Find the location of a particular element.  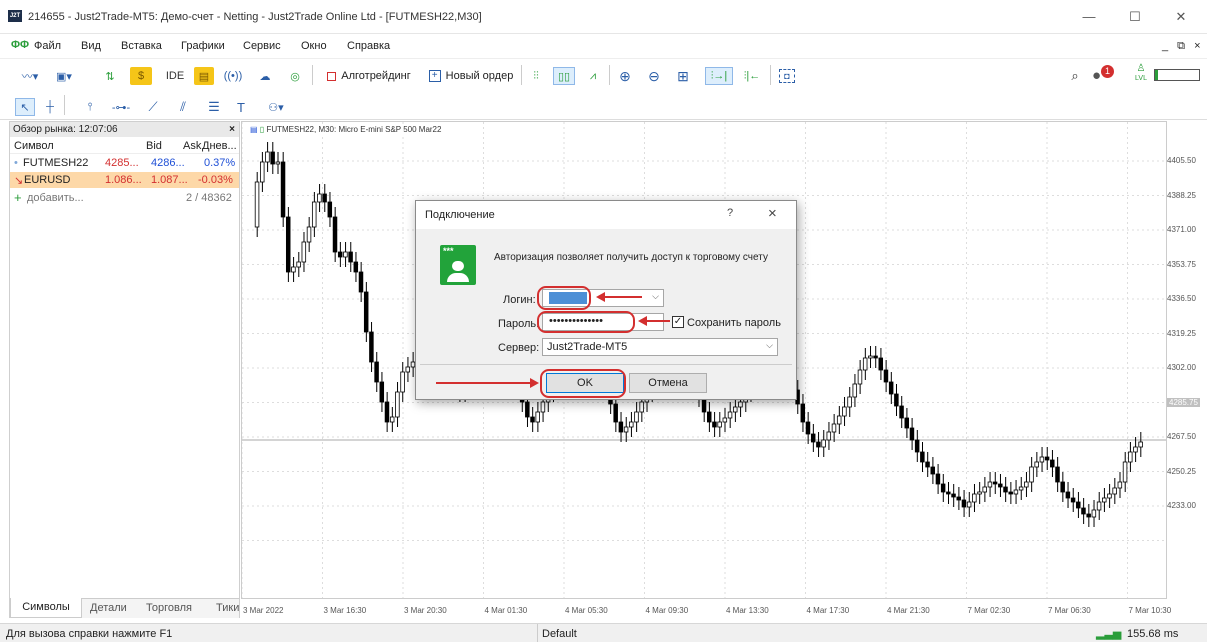

menu-tools: Сервис is located at coordinates (262, 46).